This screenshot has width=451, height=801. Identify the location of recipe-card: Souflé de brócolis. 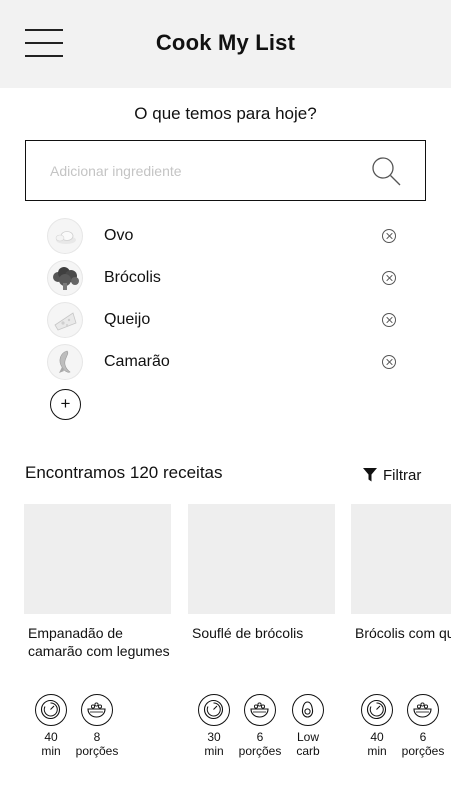
(261, 573).